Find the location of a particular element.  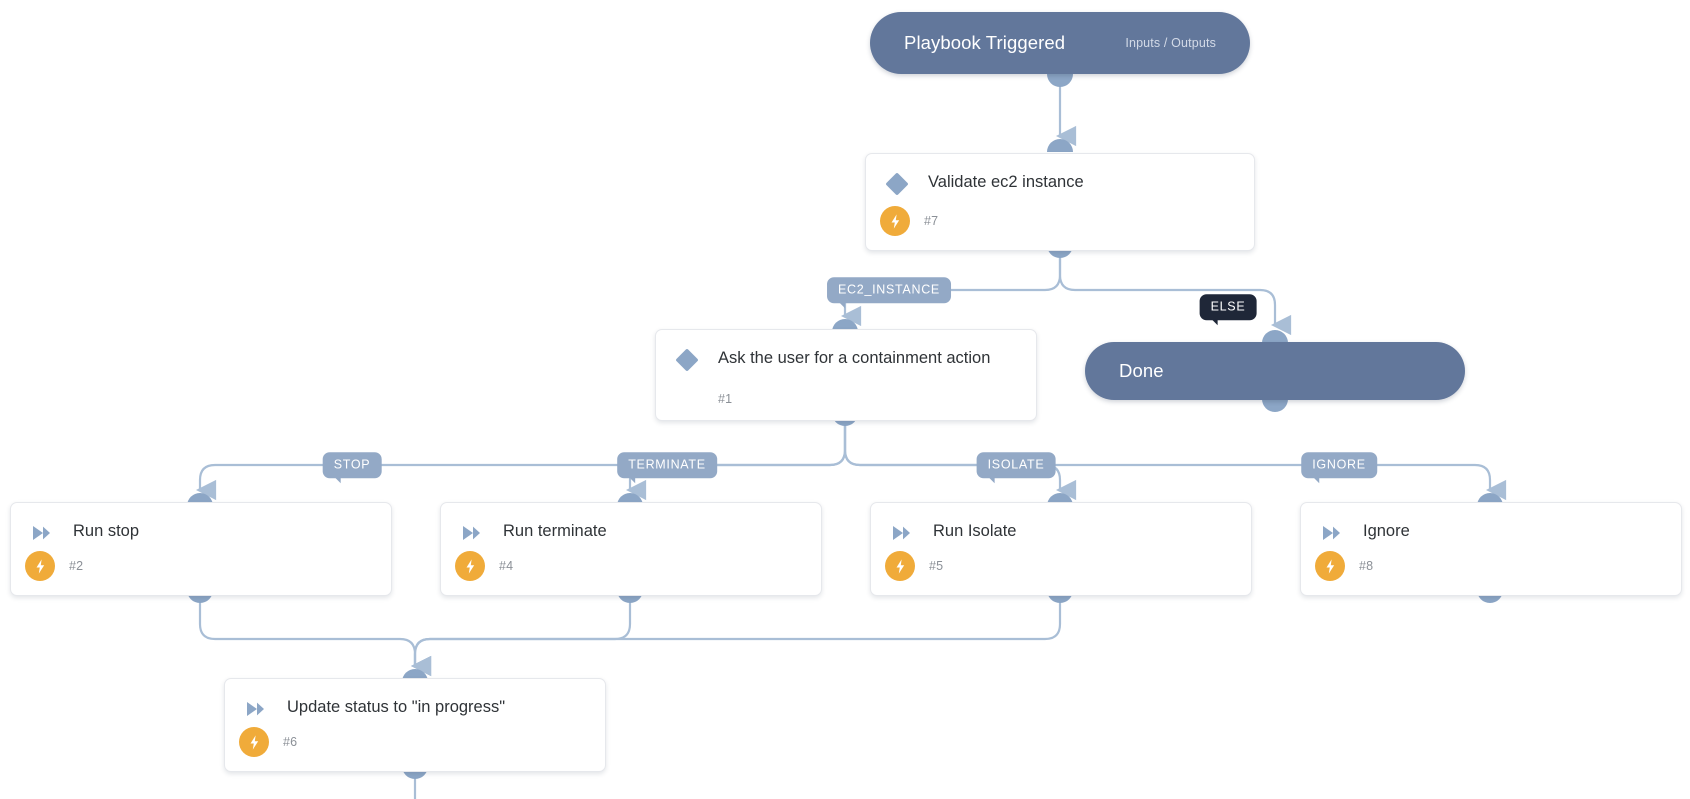

run-terminate-card-foot: #4 is located at coordinates (631, 566).